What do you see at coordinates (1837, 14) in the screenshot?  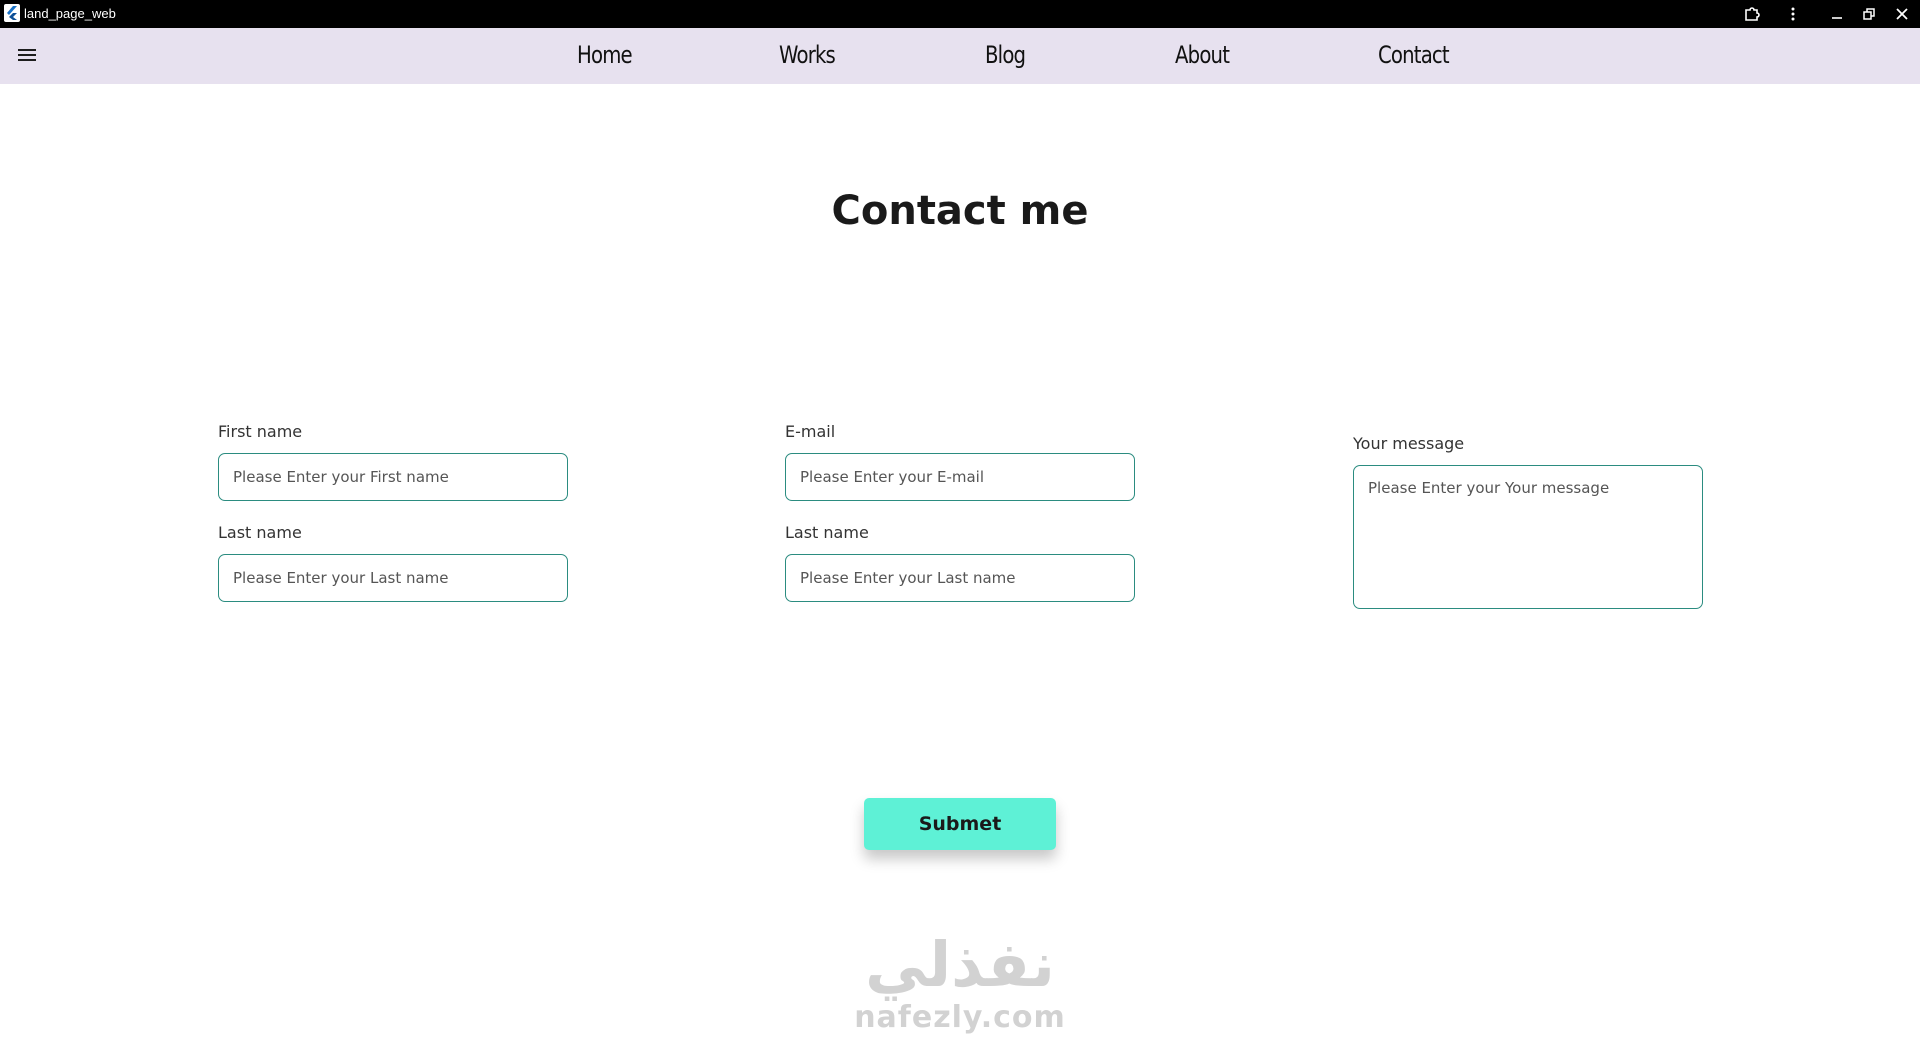 I see `minimize-icon` at bounding box center [1837, 14].